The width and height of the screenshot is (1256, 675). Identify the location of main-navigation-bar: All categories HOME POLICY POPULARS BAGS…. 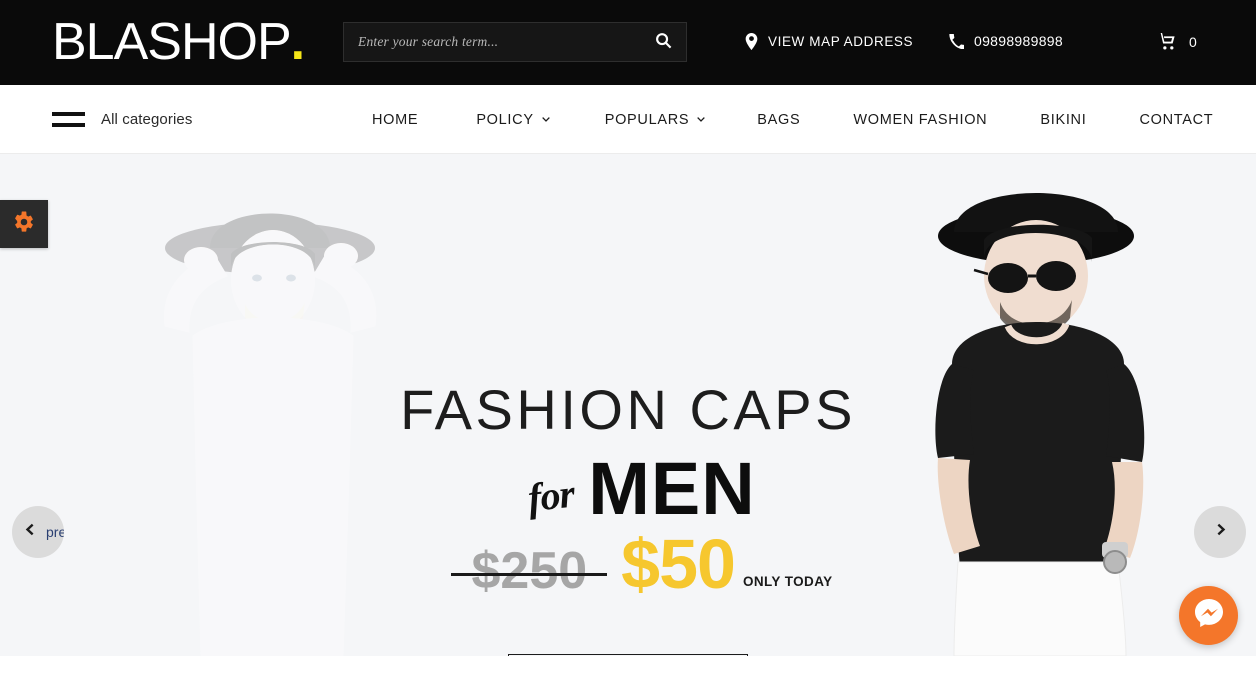
(628, 119).